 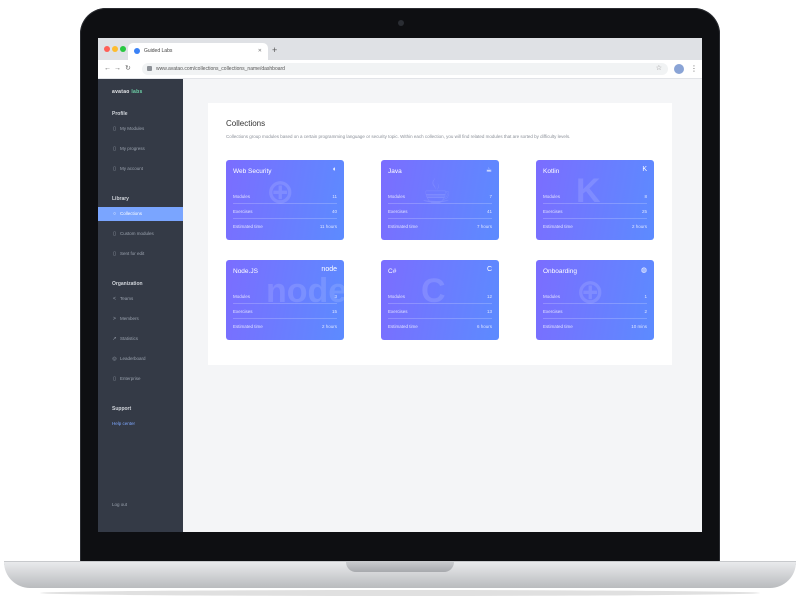 What do you see at coordinates (122, 409) in the screenshot?
I see `sidebar-section-title: Support` at bounding box center [122, 409].